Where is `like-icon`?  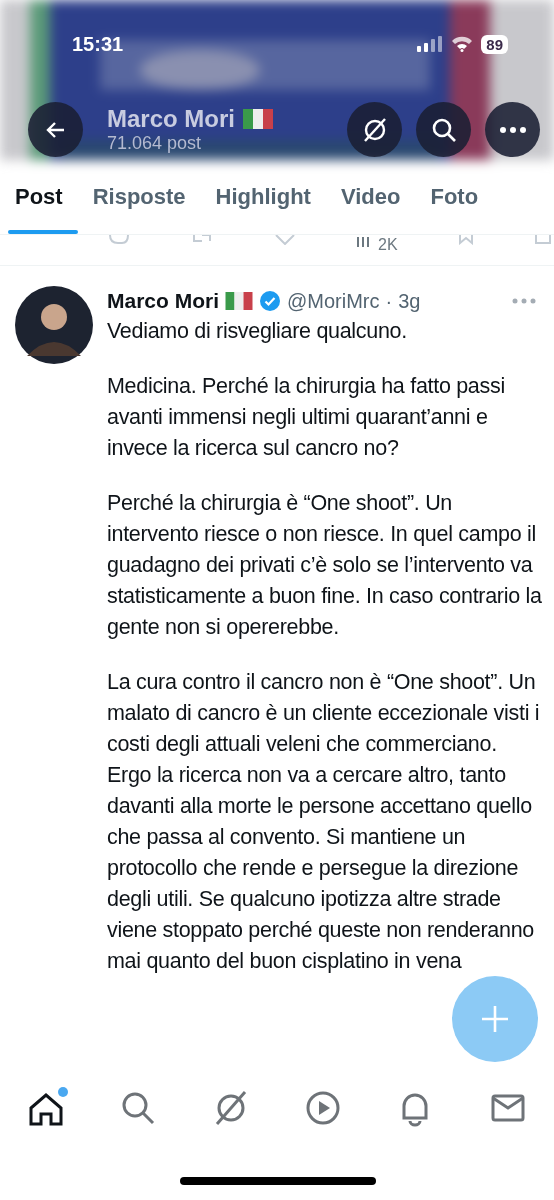 like-icon is located at coordinates (285, 240).